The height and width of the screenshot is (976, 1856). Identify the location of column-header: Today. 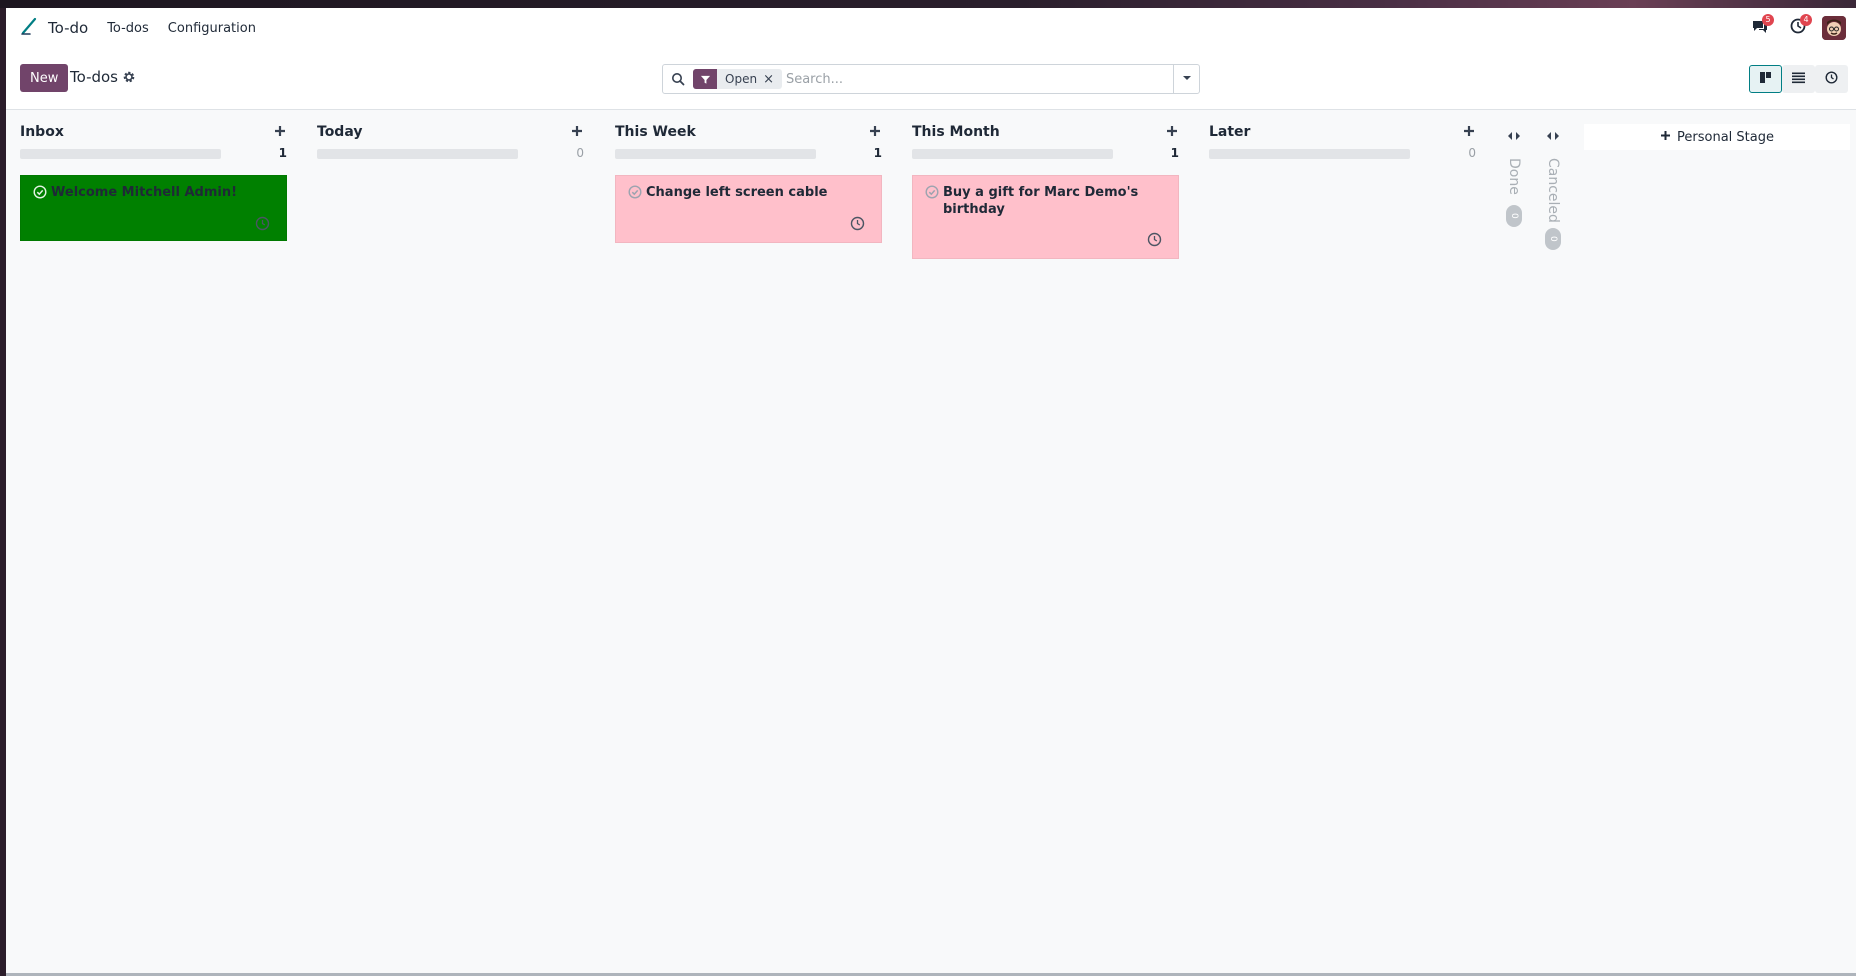
(450, 134).